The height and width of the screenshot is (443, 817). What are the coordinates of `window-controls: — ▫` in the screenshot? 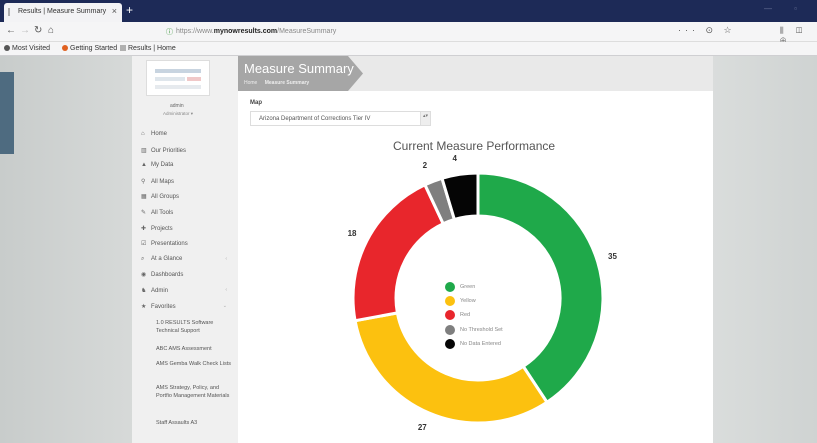 It's located at (785, 8).